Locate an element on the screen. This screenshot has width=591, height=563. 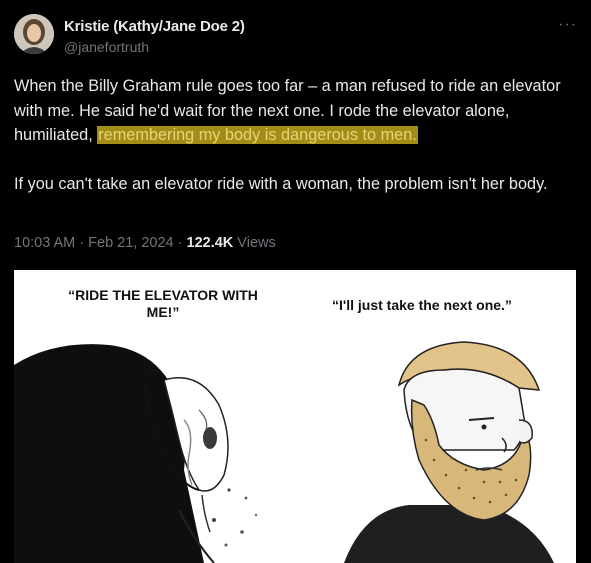
avatar-image is located at coordinates (34, 34).